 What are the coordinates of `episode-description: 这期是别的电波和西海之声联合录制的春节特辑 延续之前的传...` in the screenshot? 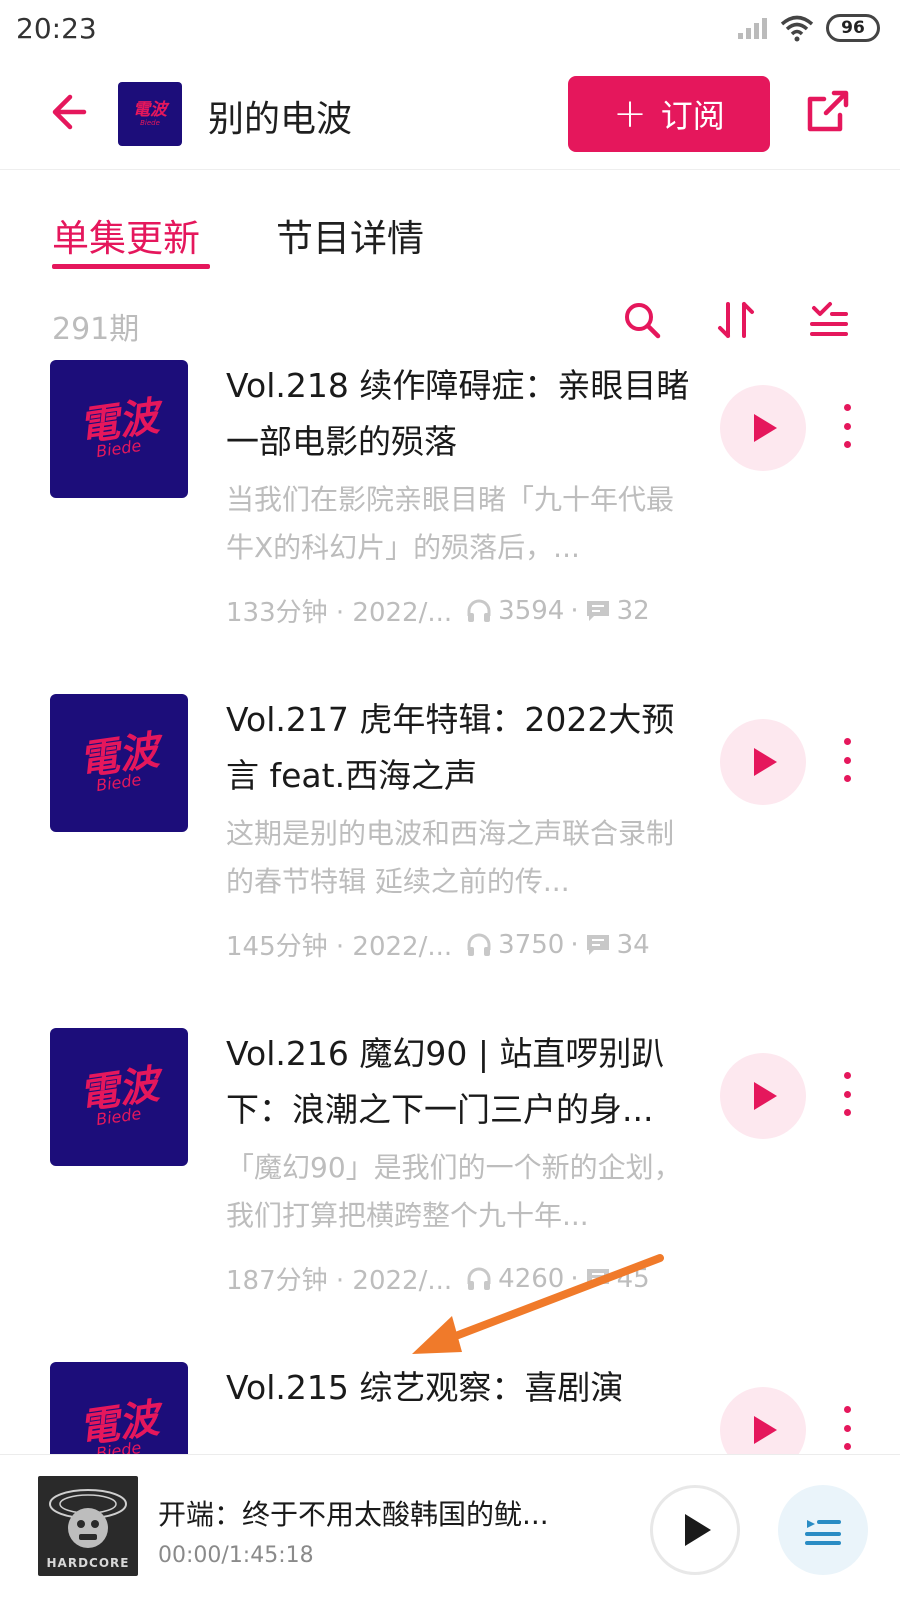 It's located at (450, 857).